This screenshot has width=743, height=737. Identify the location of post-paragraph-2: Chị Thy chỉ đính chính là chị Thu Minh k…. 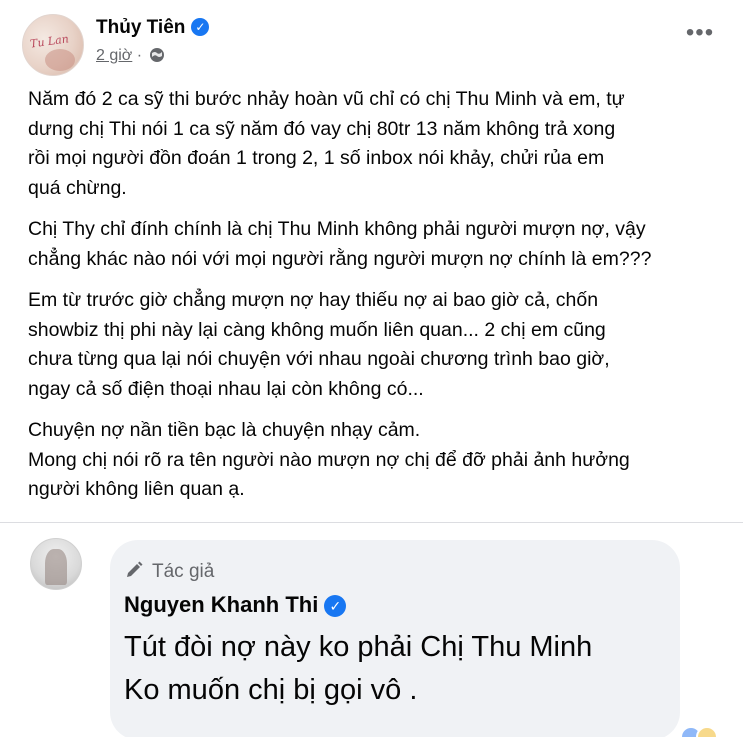
(340, 244).